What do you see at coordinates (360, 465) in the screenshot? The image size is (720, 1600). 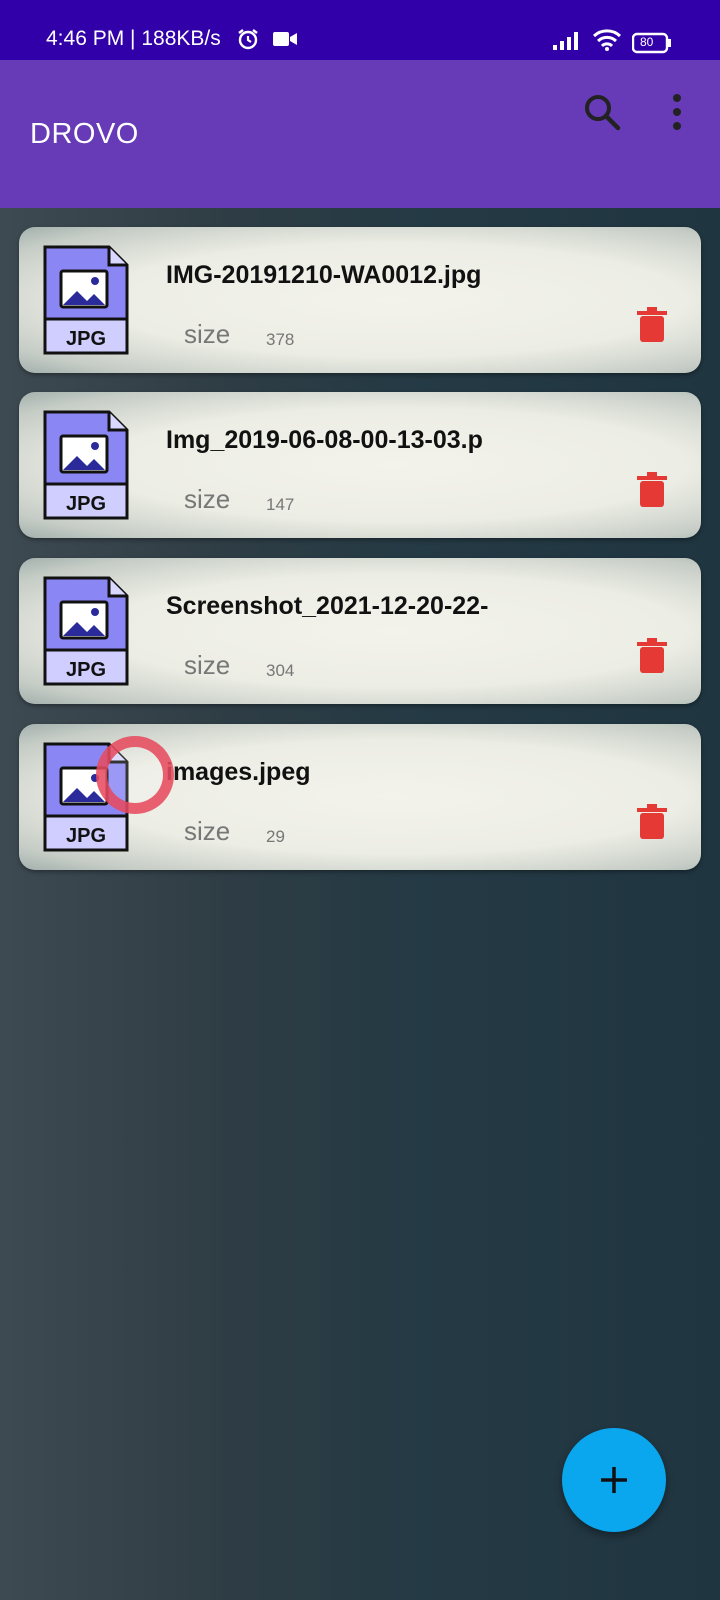 I see `file-card: JPG Img_2019-06-08-00-13-03.p size 147` at bounding box center [360, 465].